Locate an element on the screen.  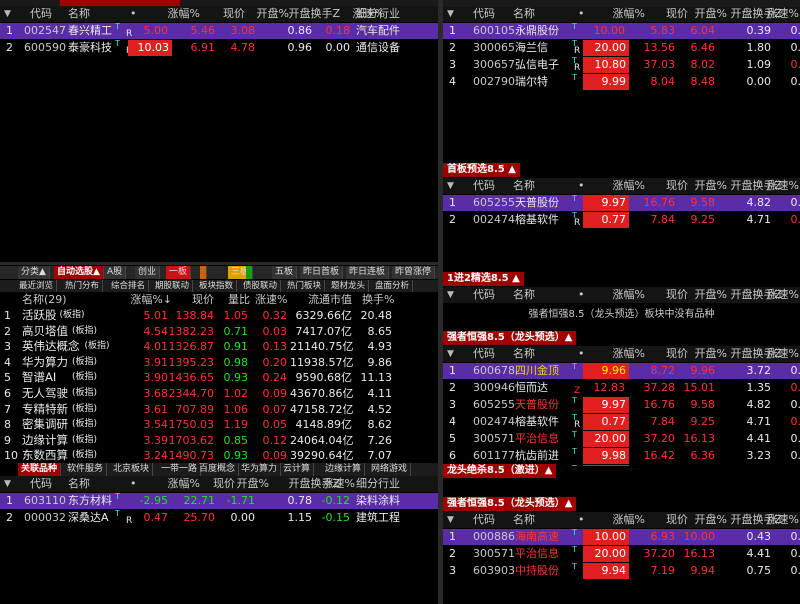
category-tab: 分类▲ is located at coordinates (34, 272).